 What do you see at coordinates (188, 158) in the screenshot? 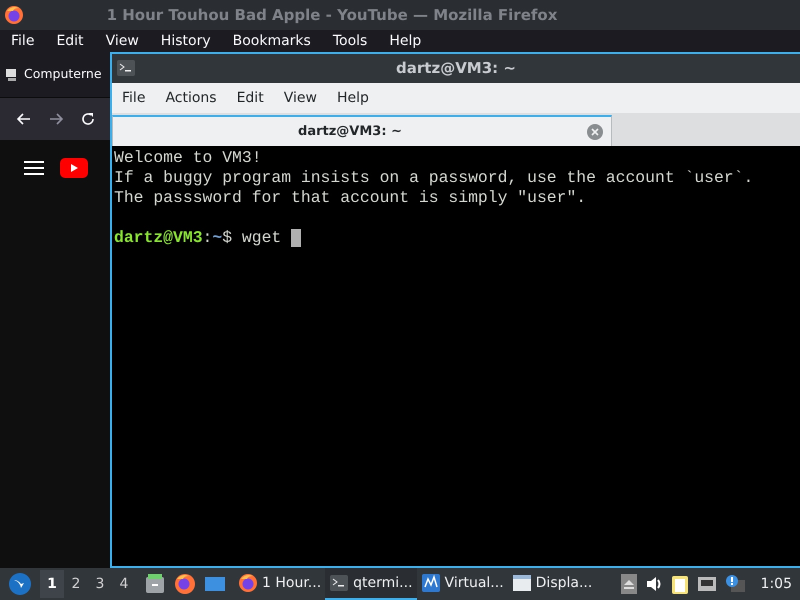
I see `terminal-line: Welcome to VM3!` at bounding box center [188, 158].